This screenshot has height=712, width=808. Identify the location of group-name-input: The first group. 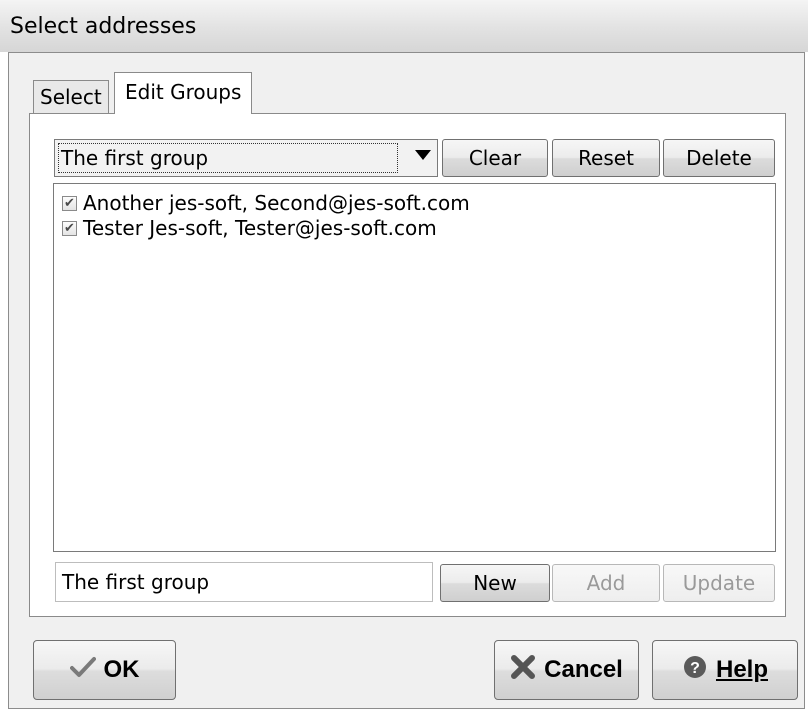
(244, 582).